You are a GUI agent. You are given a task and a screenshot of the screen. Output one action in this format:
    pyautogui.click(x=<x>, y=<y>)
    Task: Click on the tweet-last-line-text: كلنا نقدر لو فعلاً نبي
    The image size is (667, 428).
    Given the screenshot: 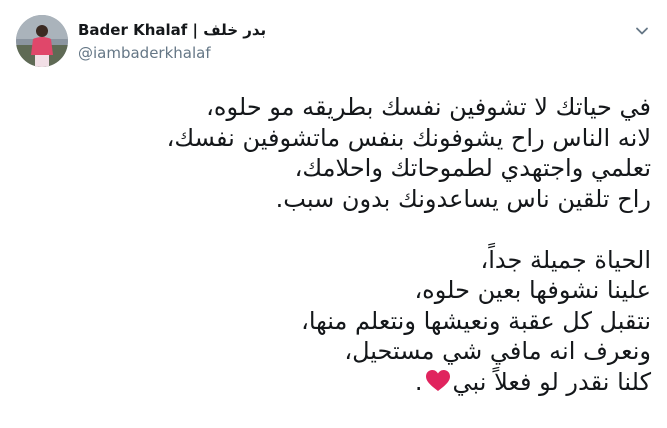 What is the action you would take?
    pyautogui.click(x=551, y=381)
    